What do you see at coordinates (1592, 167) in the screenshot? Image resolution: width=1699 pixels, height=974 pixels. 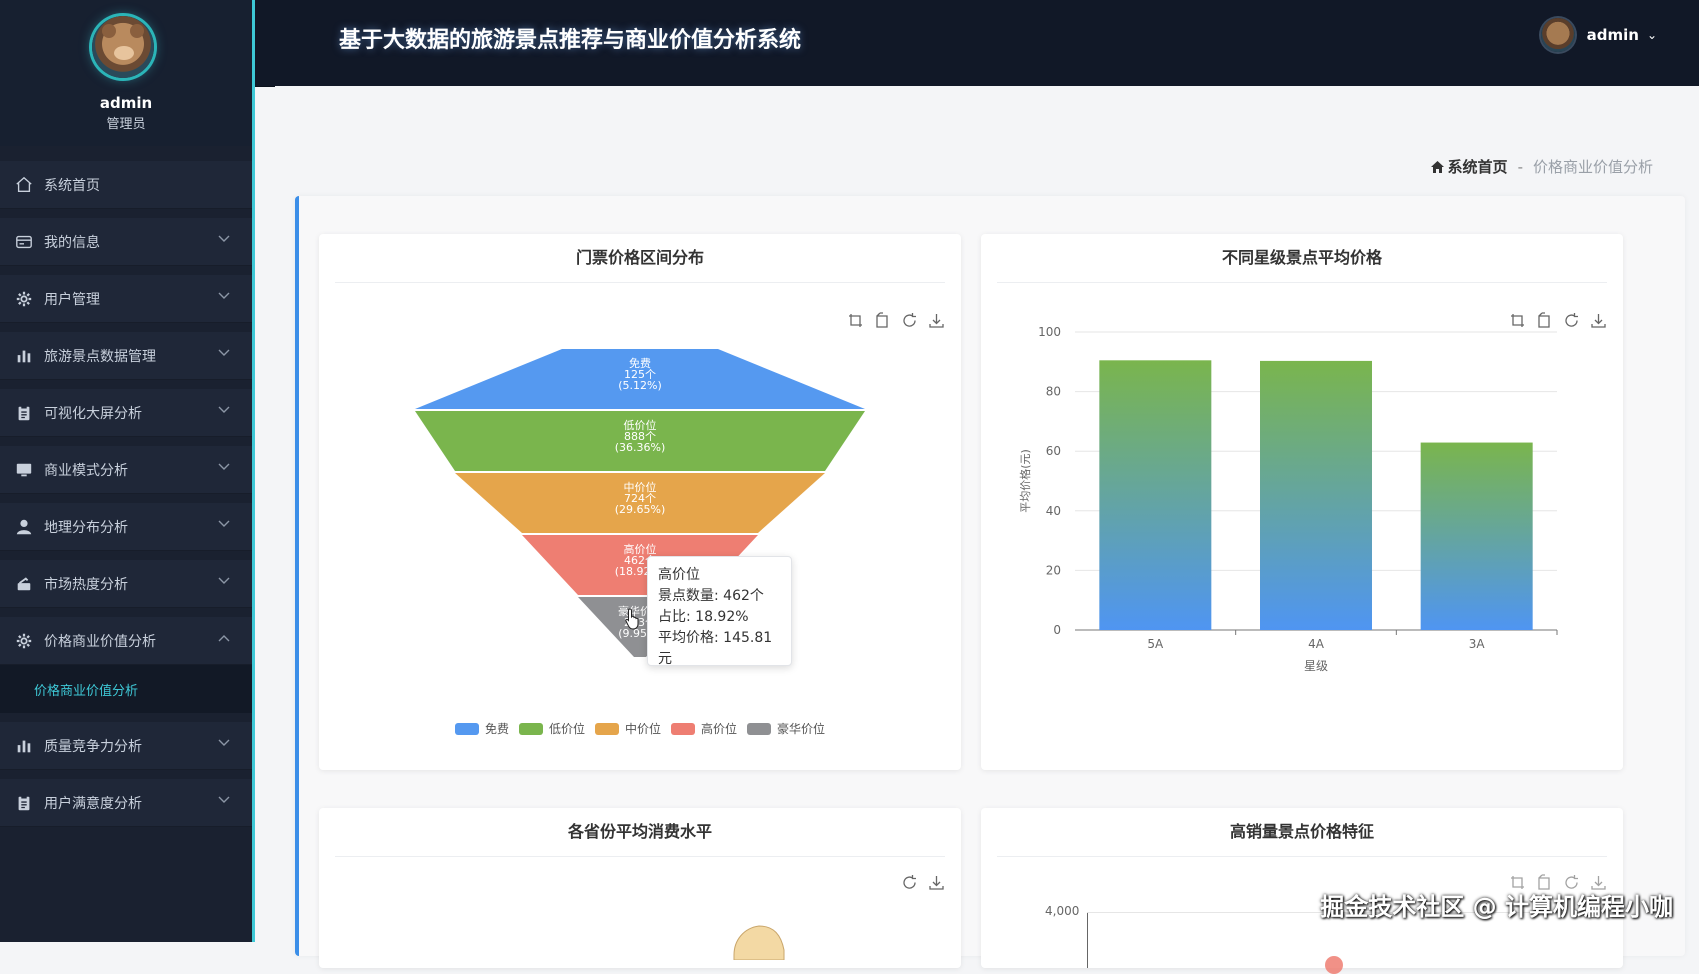 I see `breadcrumb-current: 价格商业价值分析` at bounding box center [1592, 167].